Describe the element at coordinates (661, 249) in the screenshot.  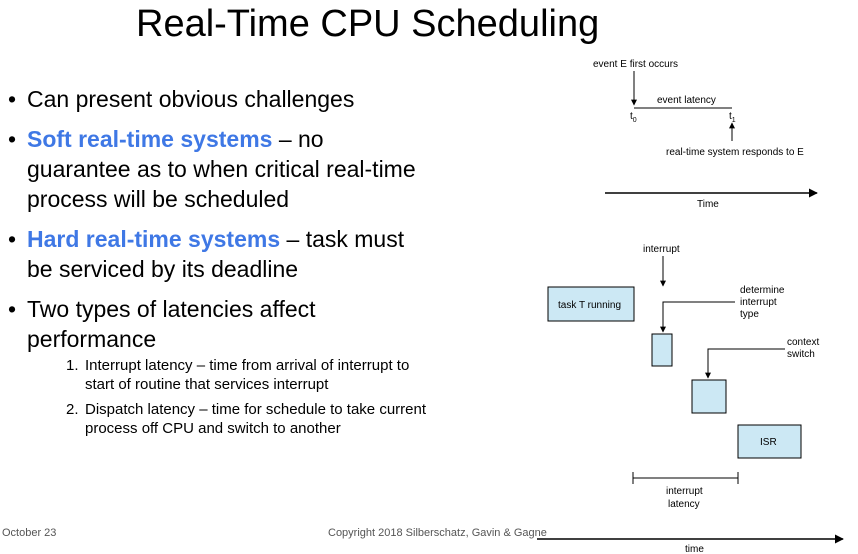
I see `interrupt-label: interrupt` at that location.